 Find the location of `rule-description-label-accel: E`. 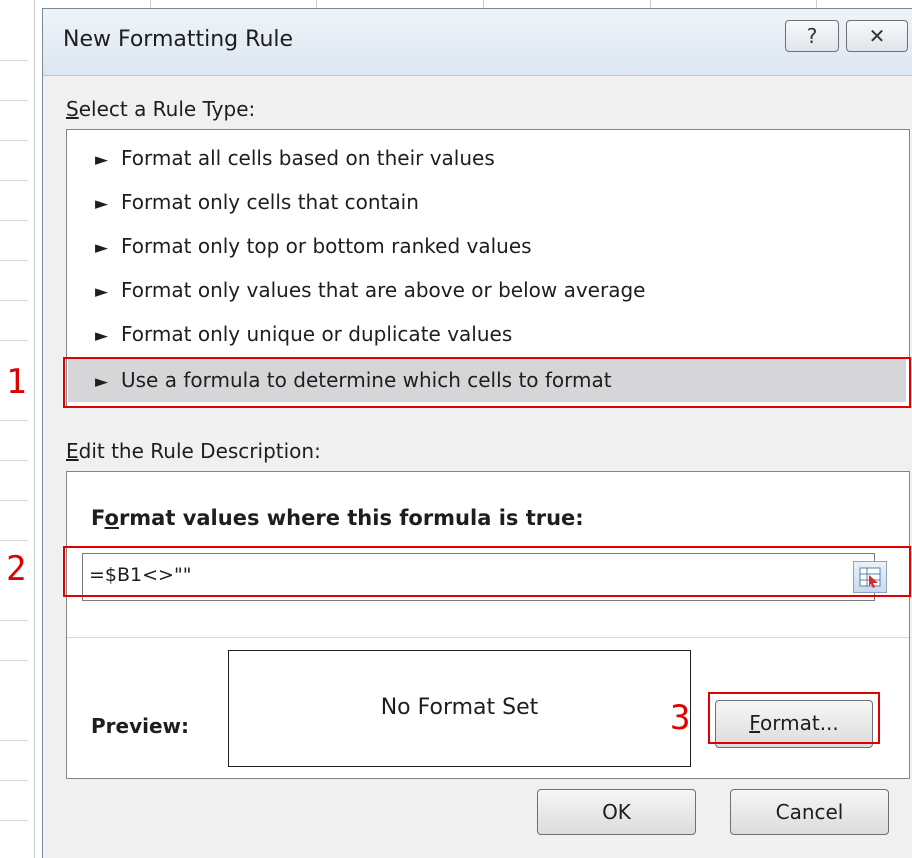

rule-description-label-accel: E is located at coordinates (72, 451).